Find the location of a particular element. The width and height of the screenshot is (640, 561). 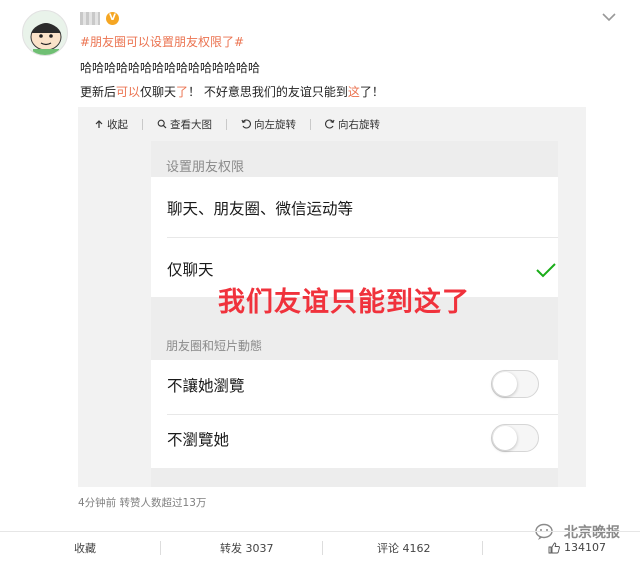

option-chat-only: 仅聊天 is located at coordinates (190, 270).